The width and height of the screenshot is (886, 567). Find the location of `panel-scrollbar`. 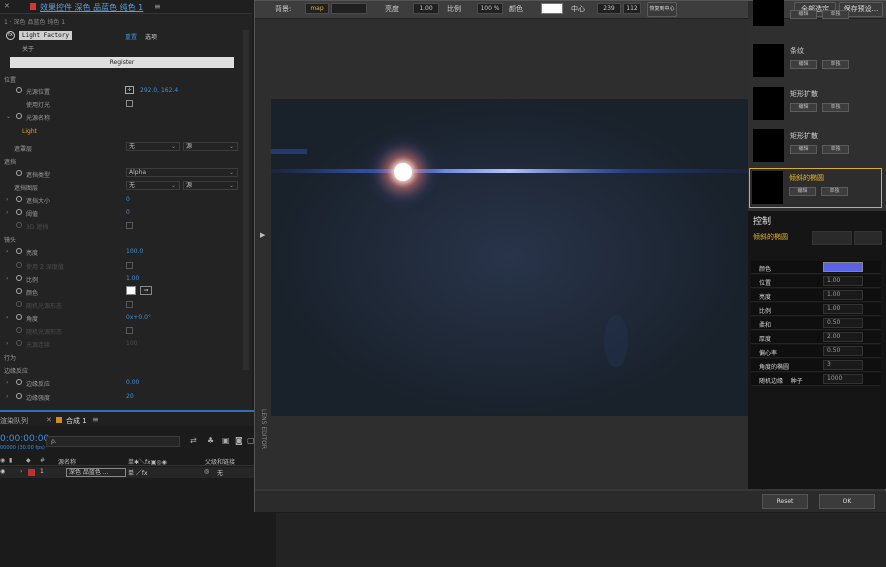

panel-scrollbar is located at coordinates (246, 200).